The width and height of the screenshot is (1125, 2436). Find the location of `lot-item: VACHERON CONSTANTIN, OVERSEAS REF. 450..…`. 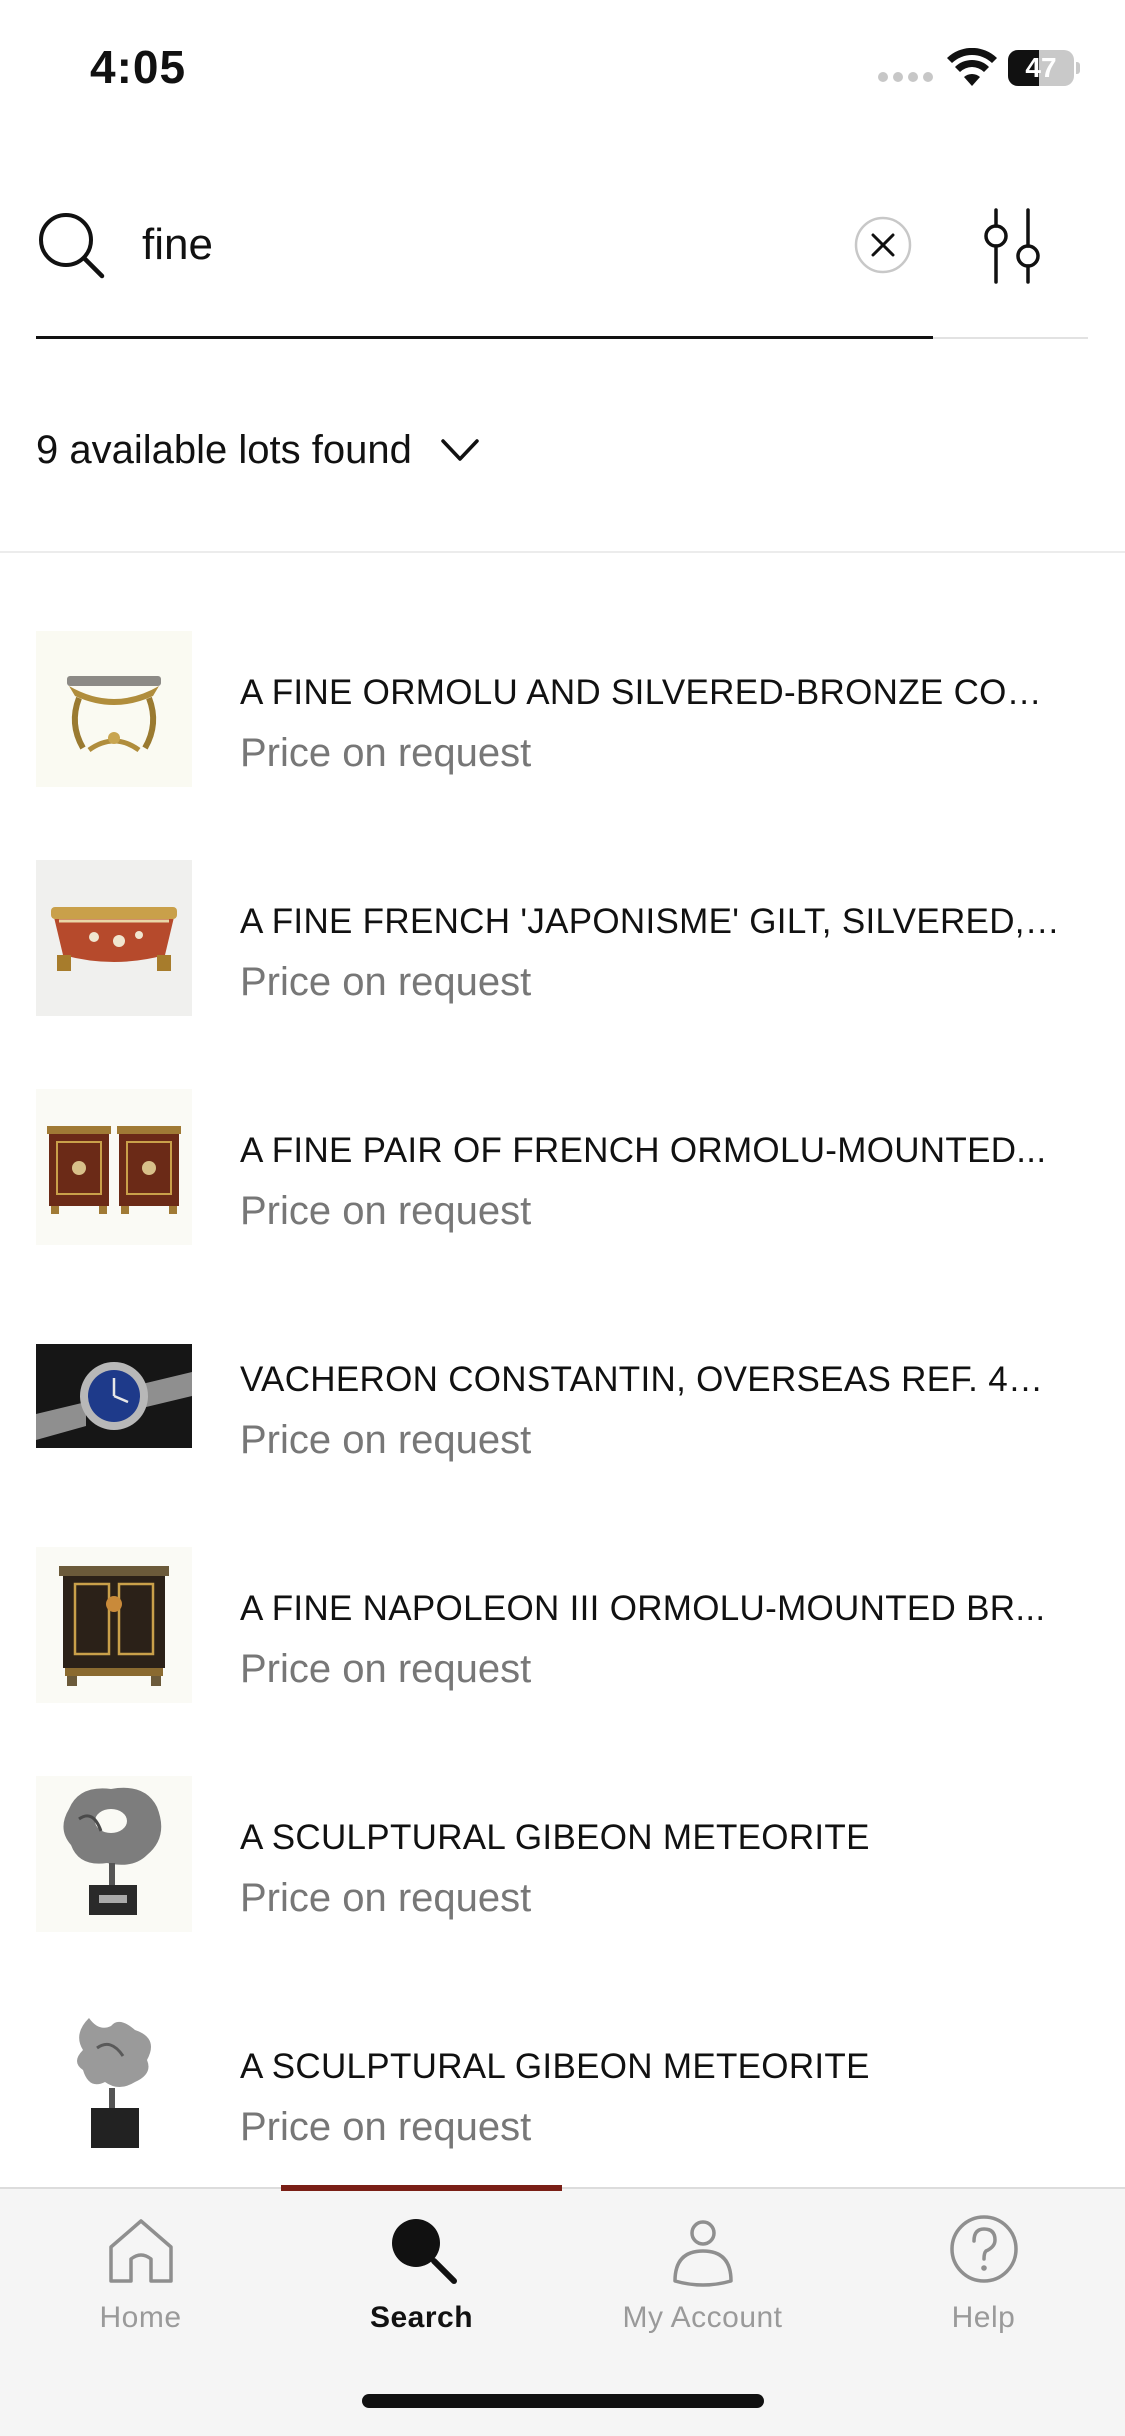

lot-item: VACHERON CONSTANTIN, OVERSEAS REF. 450..… is located at coordinates (562, 1432).